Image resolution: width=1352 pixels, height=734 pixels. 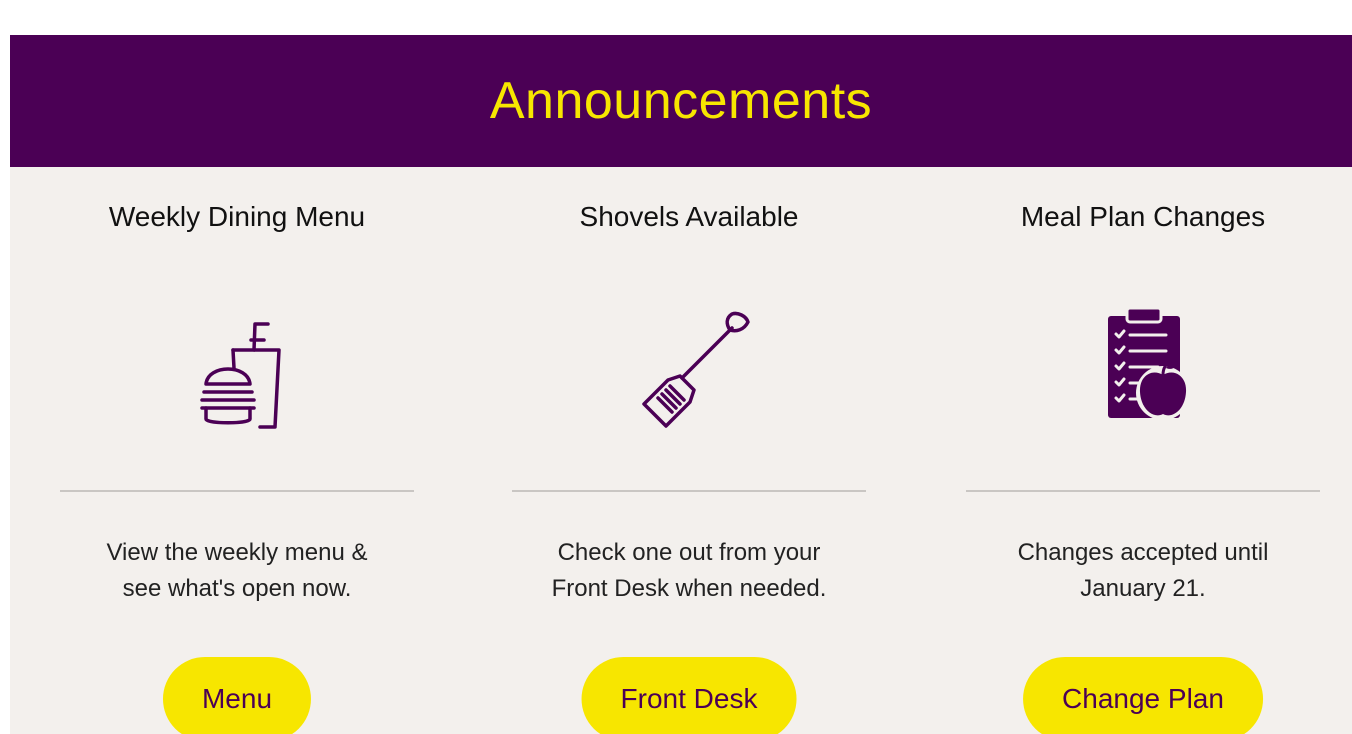 I want to click on card-title: Shovels Available, so click(x=689, y=216).